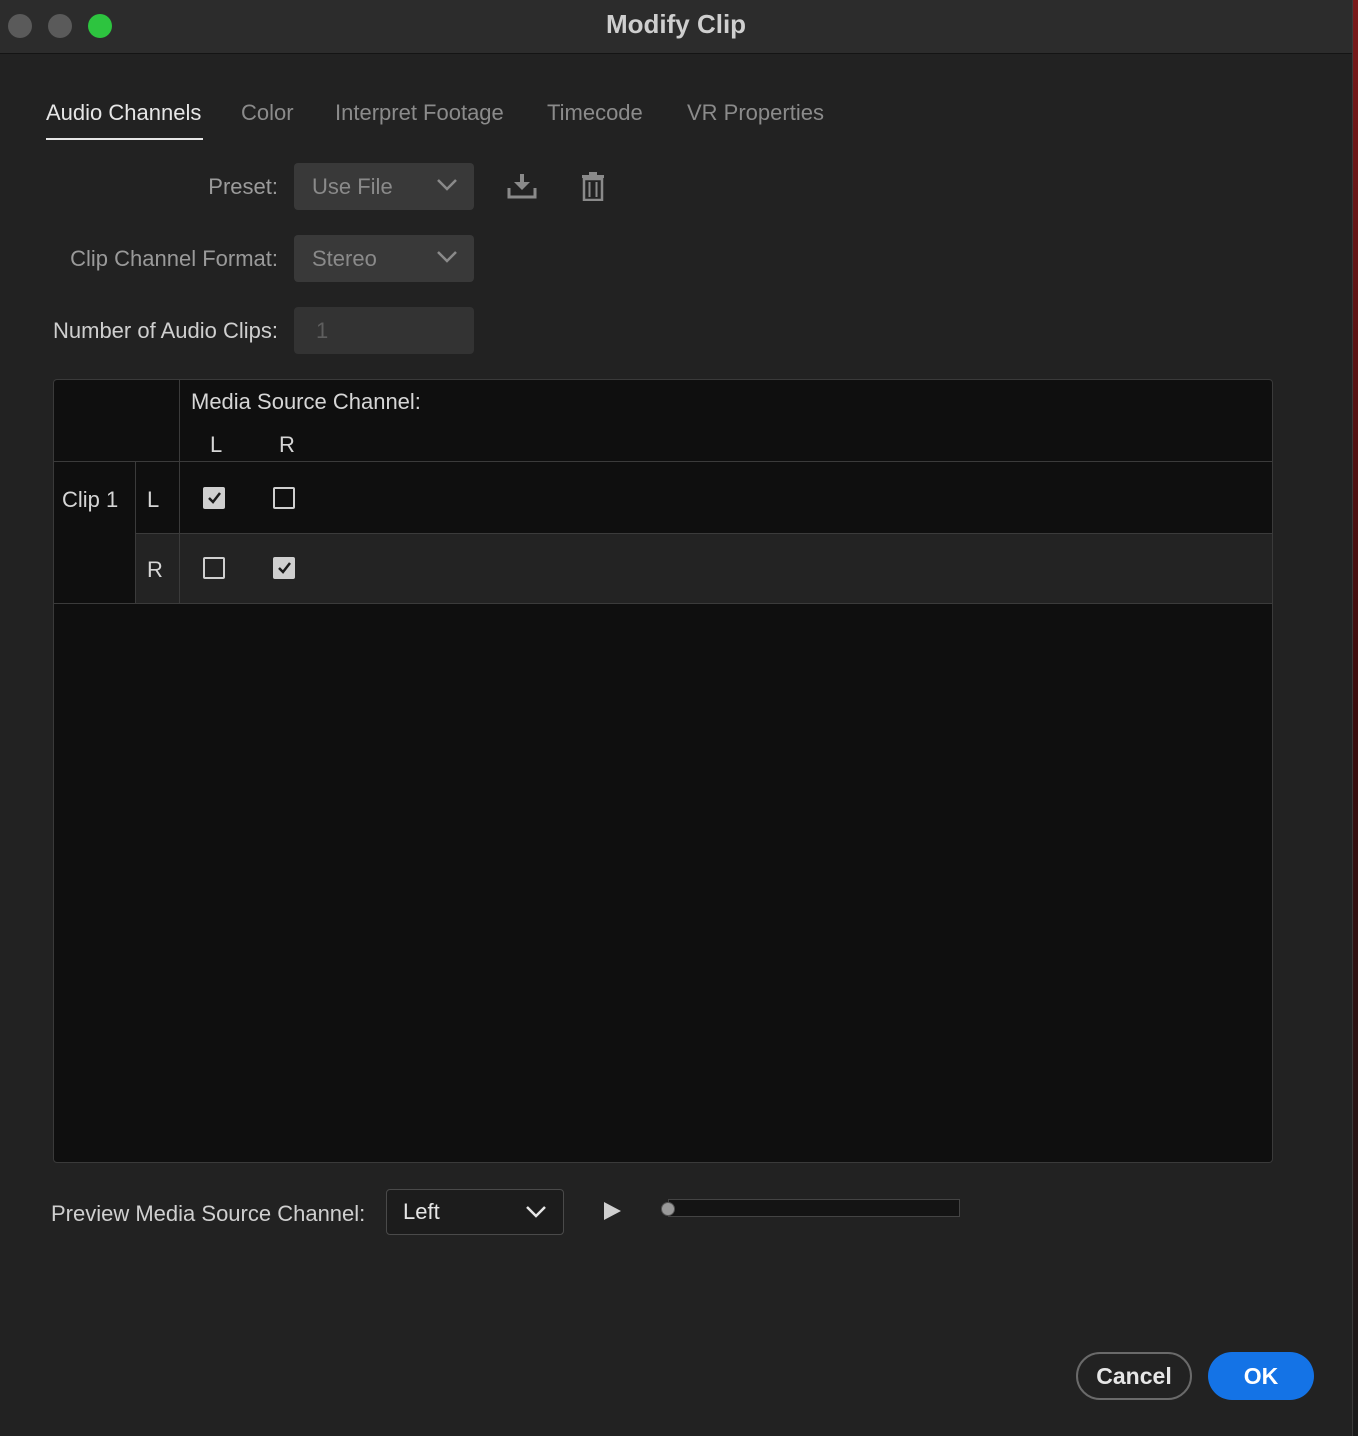 This screenshot has height=1436, width=1358. Describe the element at coordinates (704, 568) in the screenshot. I see `grid-row-r-background` at that location.